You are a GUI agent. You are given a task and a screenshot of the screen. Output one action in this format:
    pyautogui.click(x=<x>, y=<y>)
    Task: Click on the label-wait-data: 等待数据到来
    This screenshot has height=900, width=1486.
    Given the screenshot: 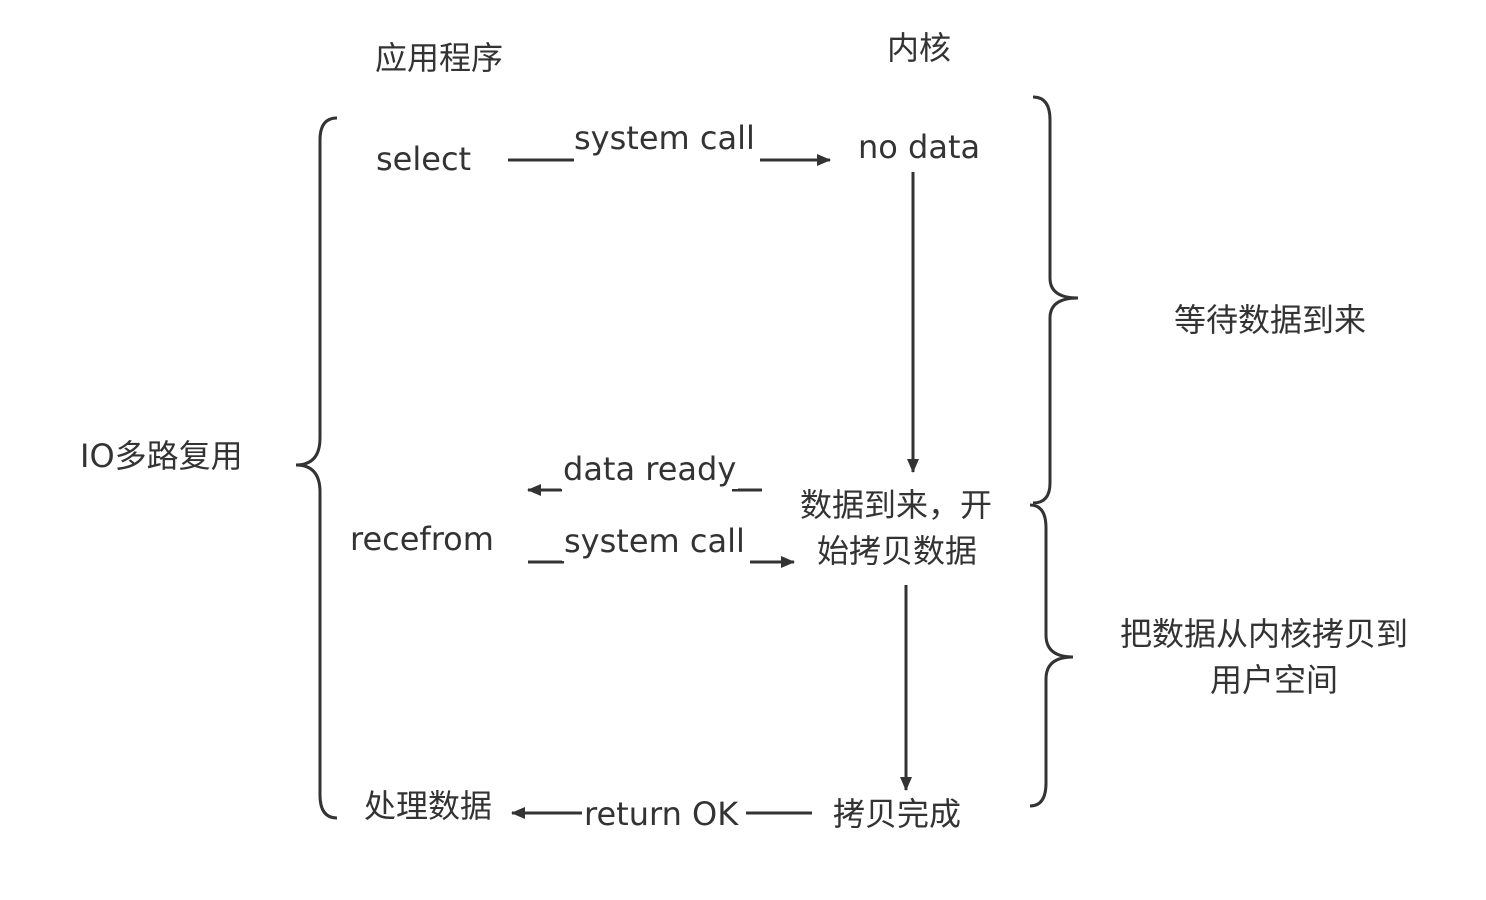 What is the action you would take?
    pyautogui.click(x=1270, y=320)
    